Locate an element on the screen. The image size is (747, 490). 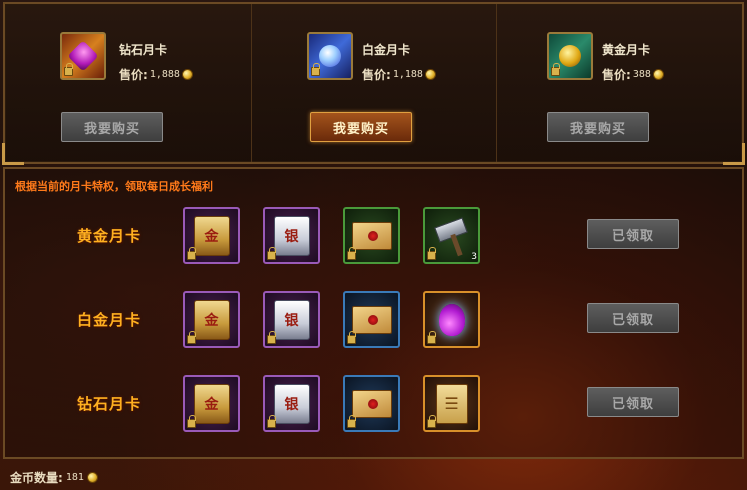
gold-value: 181 is located at coordinates (74, 477).